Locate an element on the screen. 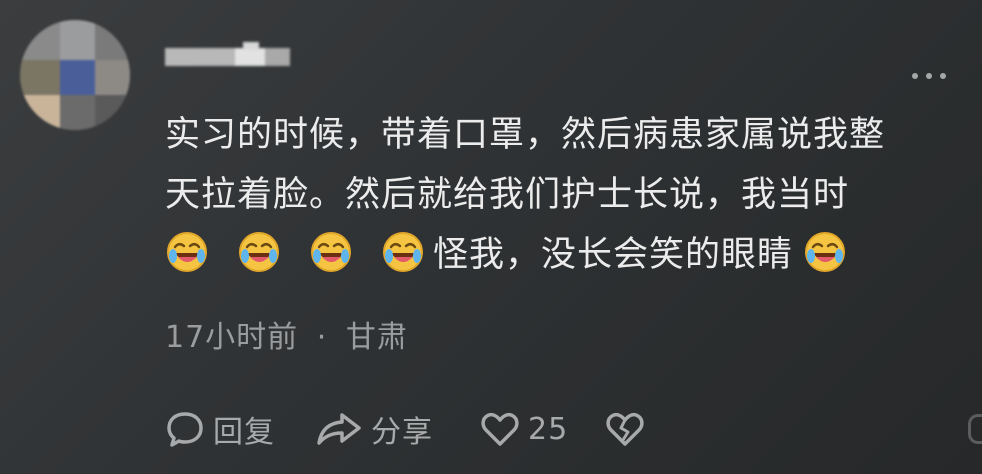 The image size is (982, 474). username is located at coordinates (227, 57).